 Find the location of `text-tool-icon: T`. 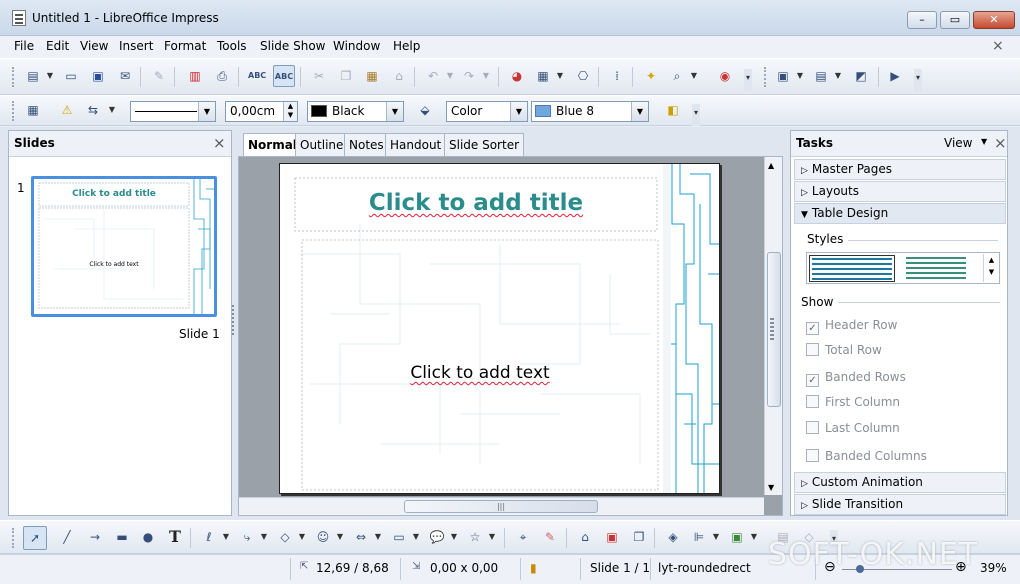

text-tool-icon: T is located at coordinates (175, 537).